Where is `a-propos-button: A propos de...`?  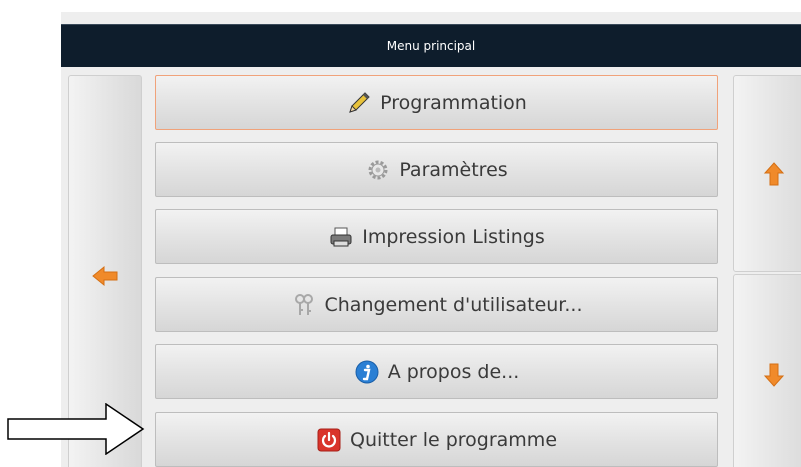
a-propos-button: A propos de... is located at coordinates (436, 371).